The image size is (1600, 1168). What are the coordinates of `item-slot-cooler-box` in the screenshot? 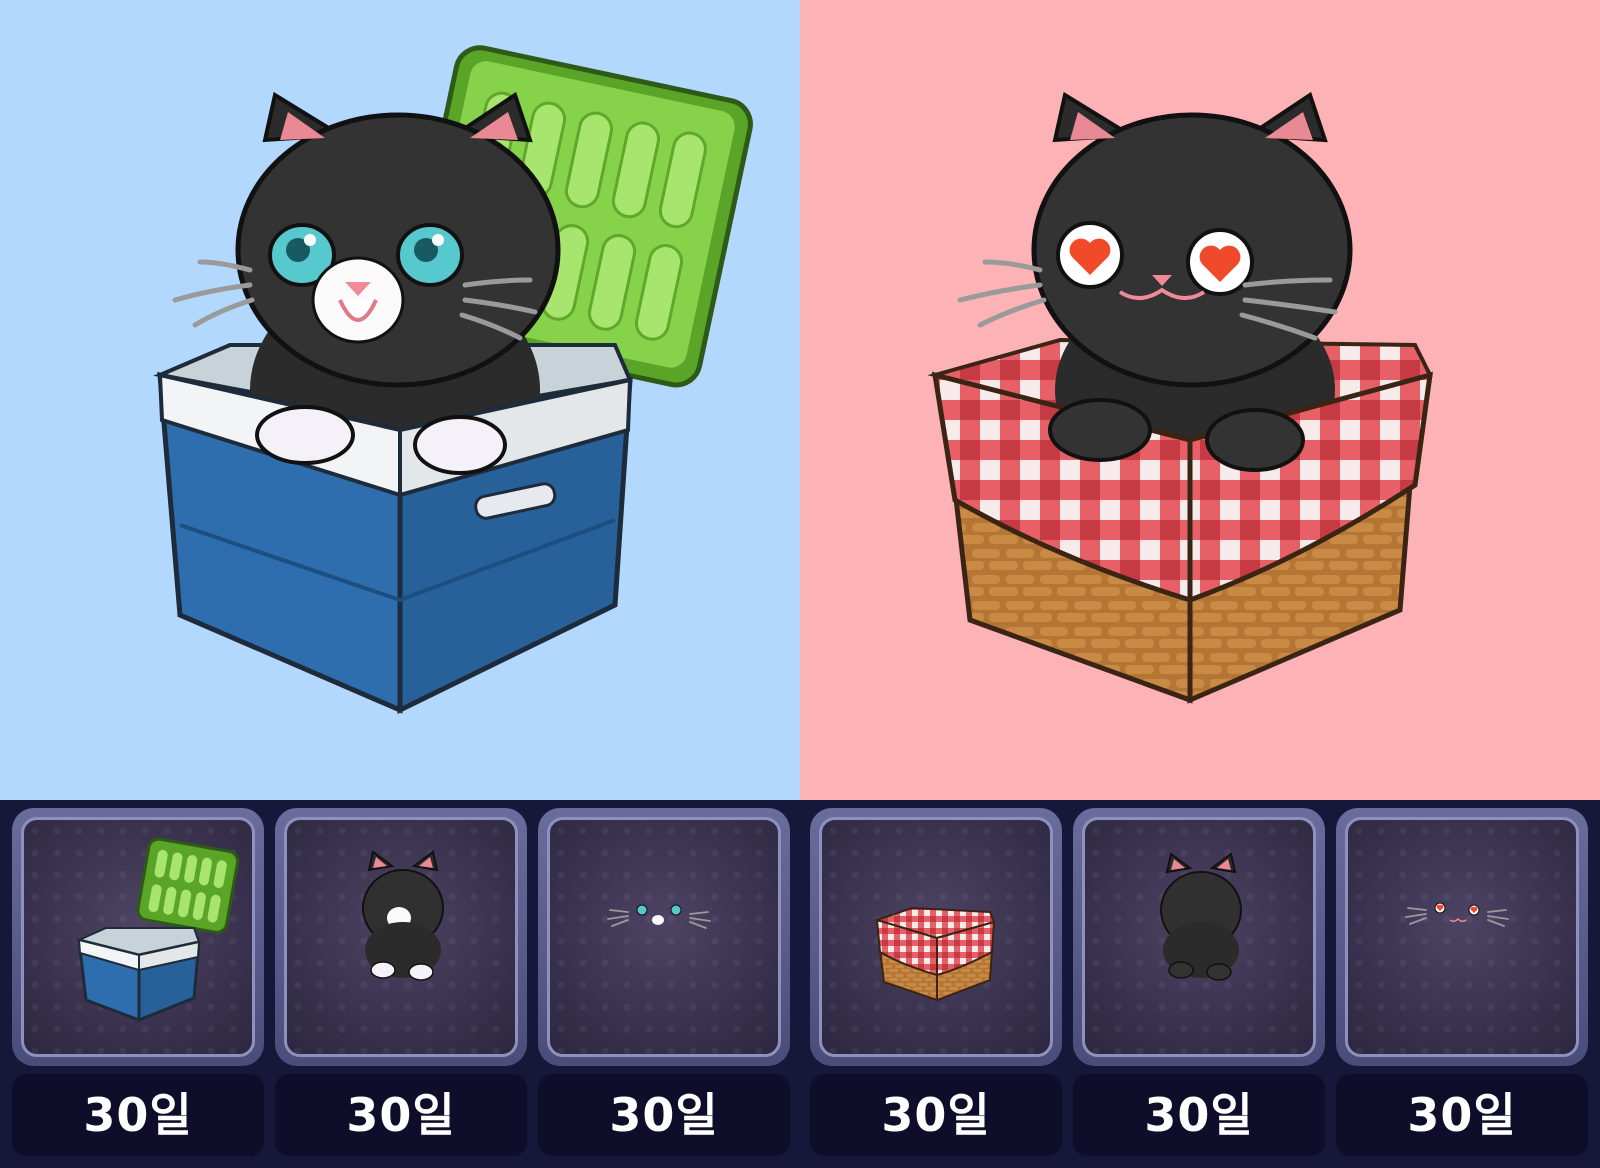 It's located at (138, 937).